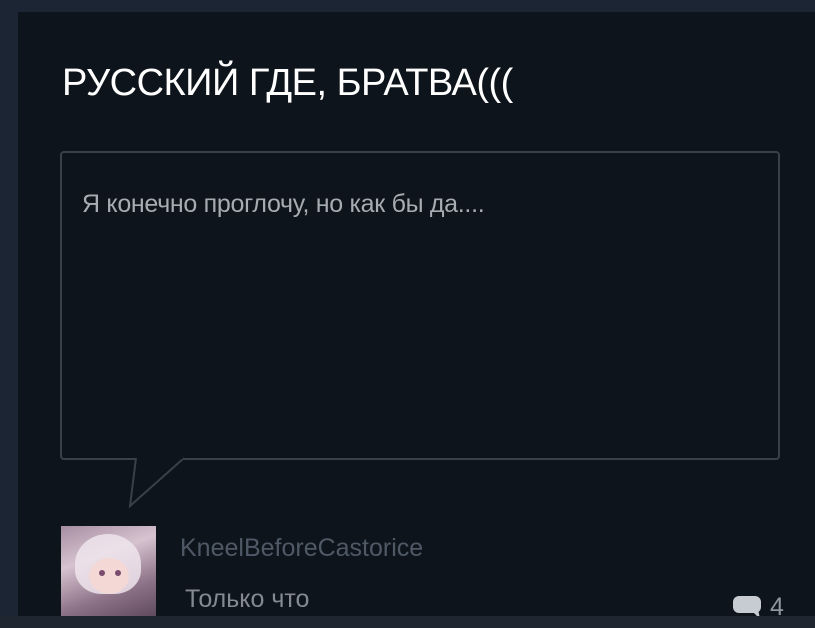  What do you see at coordinates (102, 573) in the screenshot?
I see `avatar-eye-left` at bounding box center [102, 573].